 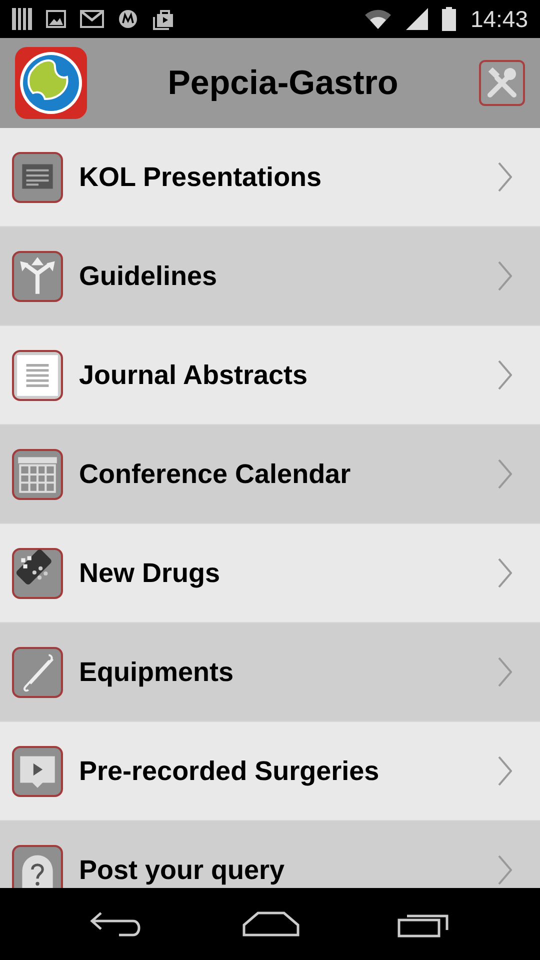 What do you see at coordinates (229, 771) in the screenshot?
I see `menu-label: Pre-recorded Surgeries` at bounding box center [229, 771].